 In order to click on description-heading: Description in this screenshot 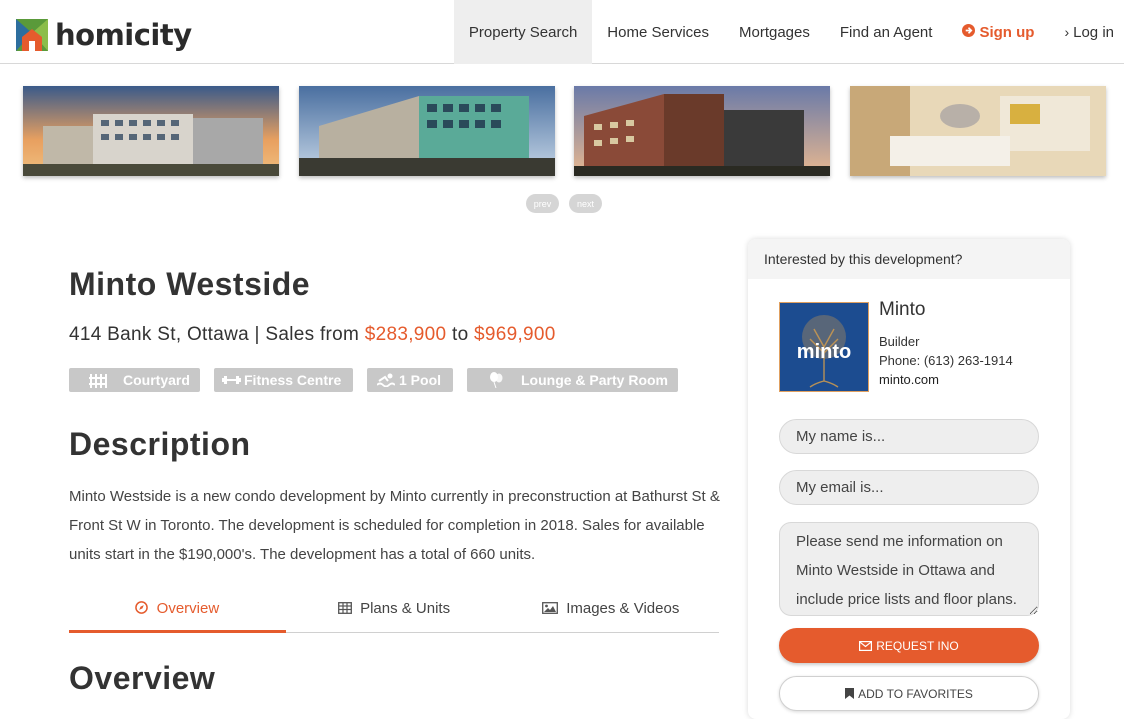, I will do `click(160, 444)`.